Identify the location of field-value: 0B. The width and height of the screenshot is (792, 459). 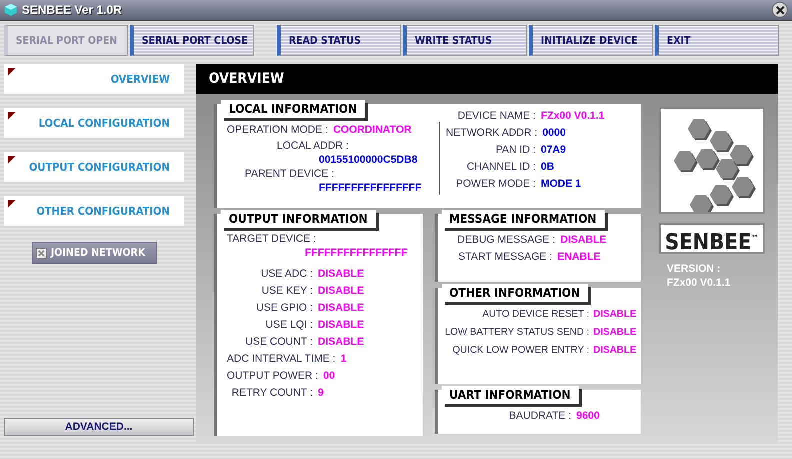
(547, 167).